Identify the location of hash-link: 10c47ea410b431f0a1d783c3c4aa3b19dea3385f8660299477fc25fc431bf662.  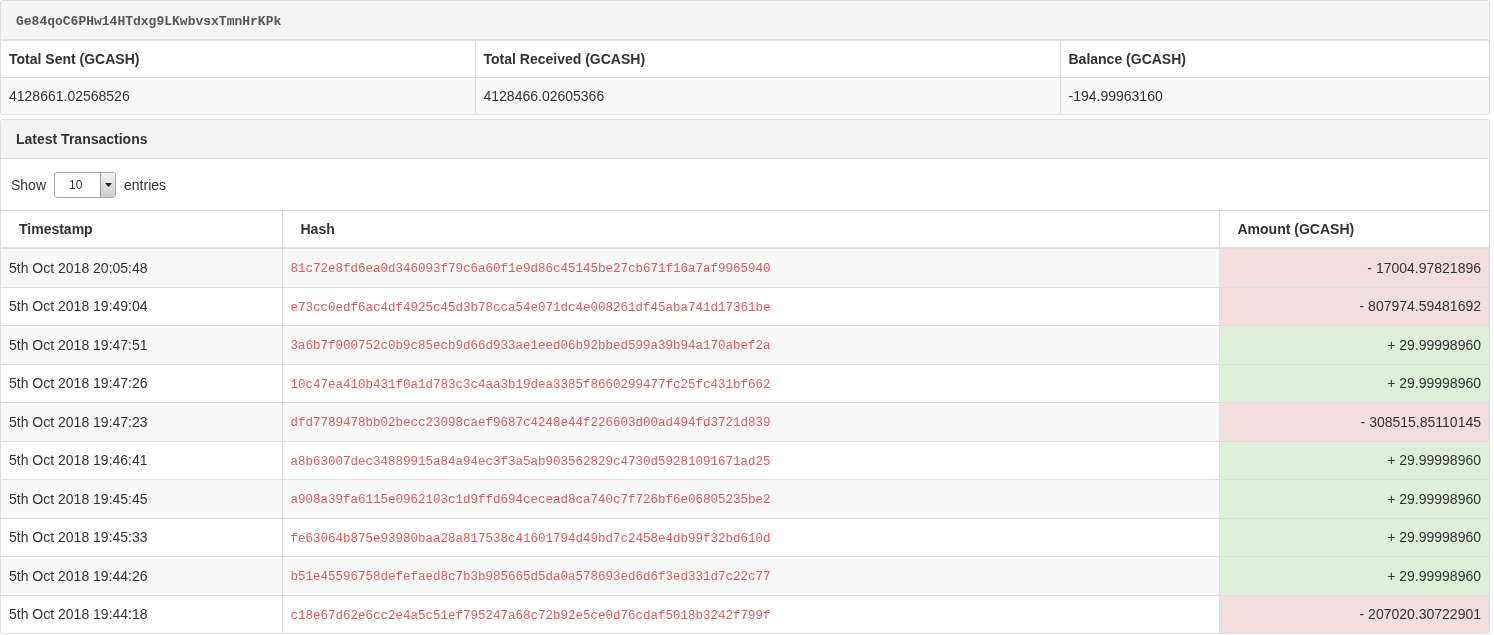
(530, 384).